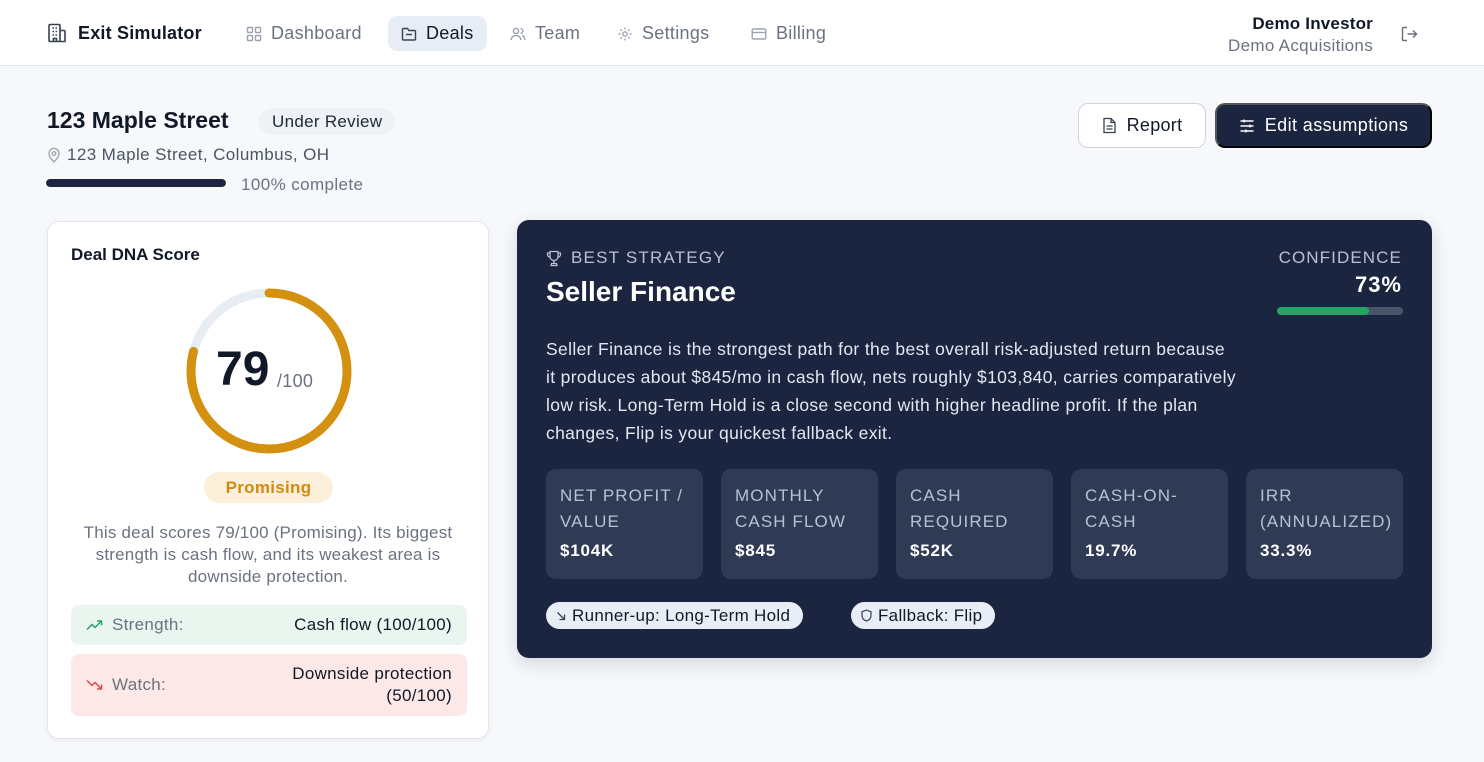  I want to click on address-text: 123 Maple Street, Columbus, OH, so click(198, 154).